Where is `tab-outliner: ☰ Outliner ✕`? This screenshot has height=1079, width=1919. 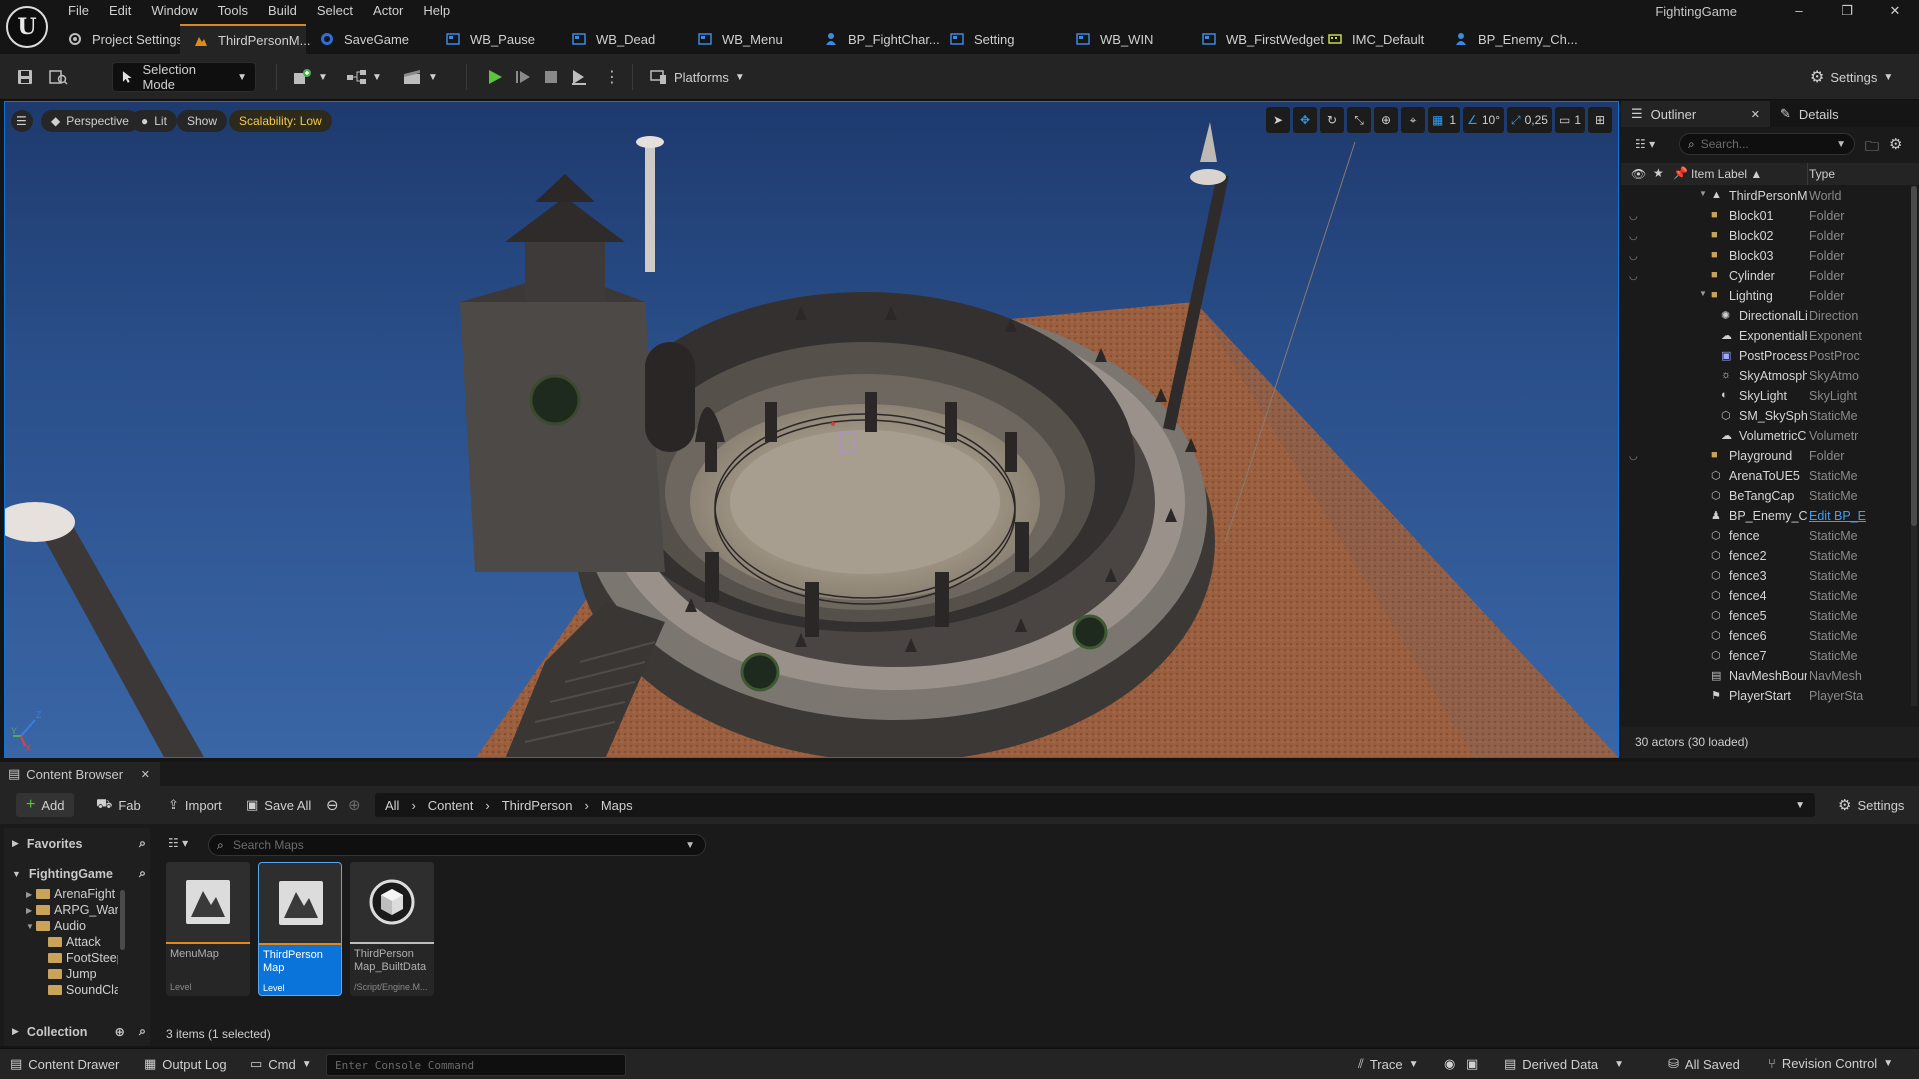 tab-outliner: ☰ Outliner ✕ is located at coordinates (1695, 114).